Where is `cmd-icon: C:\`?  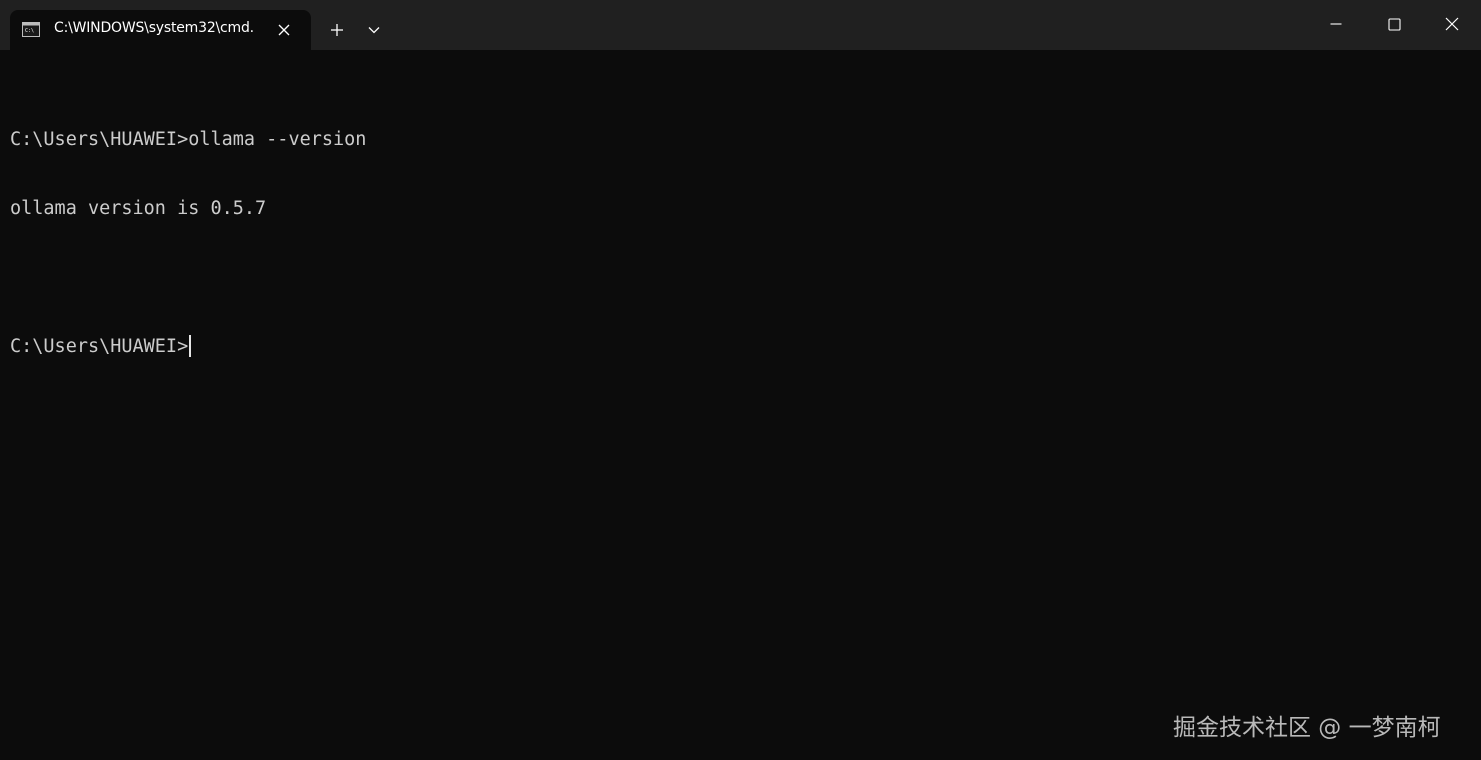
cmd-icon: C:\ is located at coordinates (31, 29).